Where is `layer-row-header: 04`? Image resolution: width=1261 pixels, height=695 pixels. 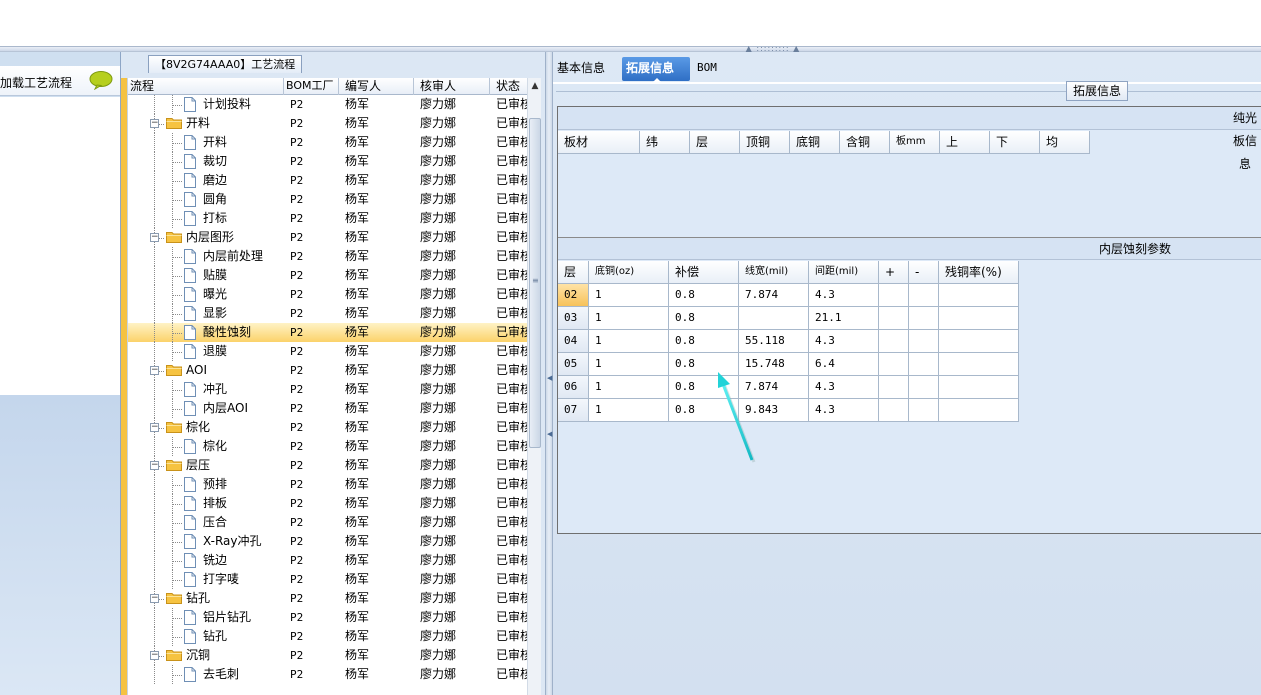
layer-row-header: 04 is located at coordinates (573, 341).